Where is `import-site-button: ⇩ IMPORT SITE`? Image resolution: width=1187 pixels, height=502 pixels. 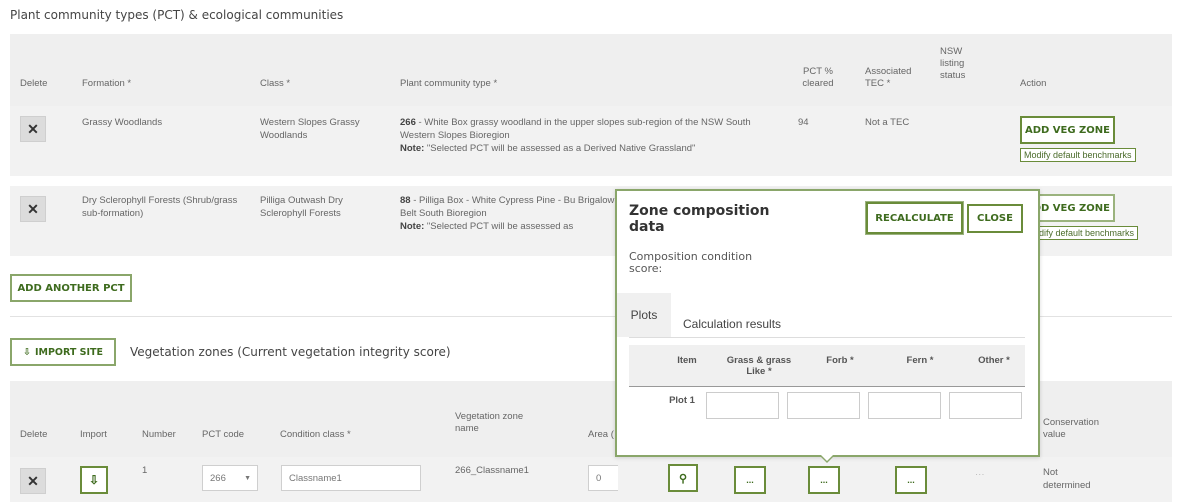
import-site-button: ⇩ IMPORT SITE is located at coordinates (63, 352).